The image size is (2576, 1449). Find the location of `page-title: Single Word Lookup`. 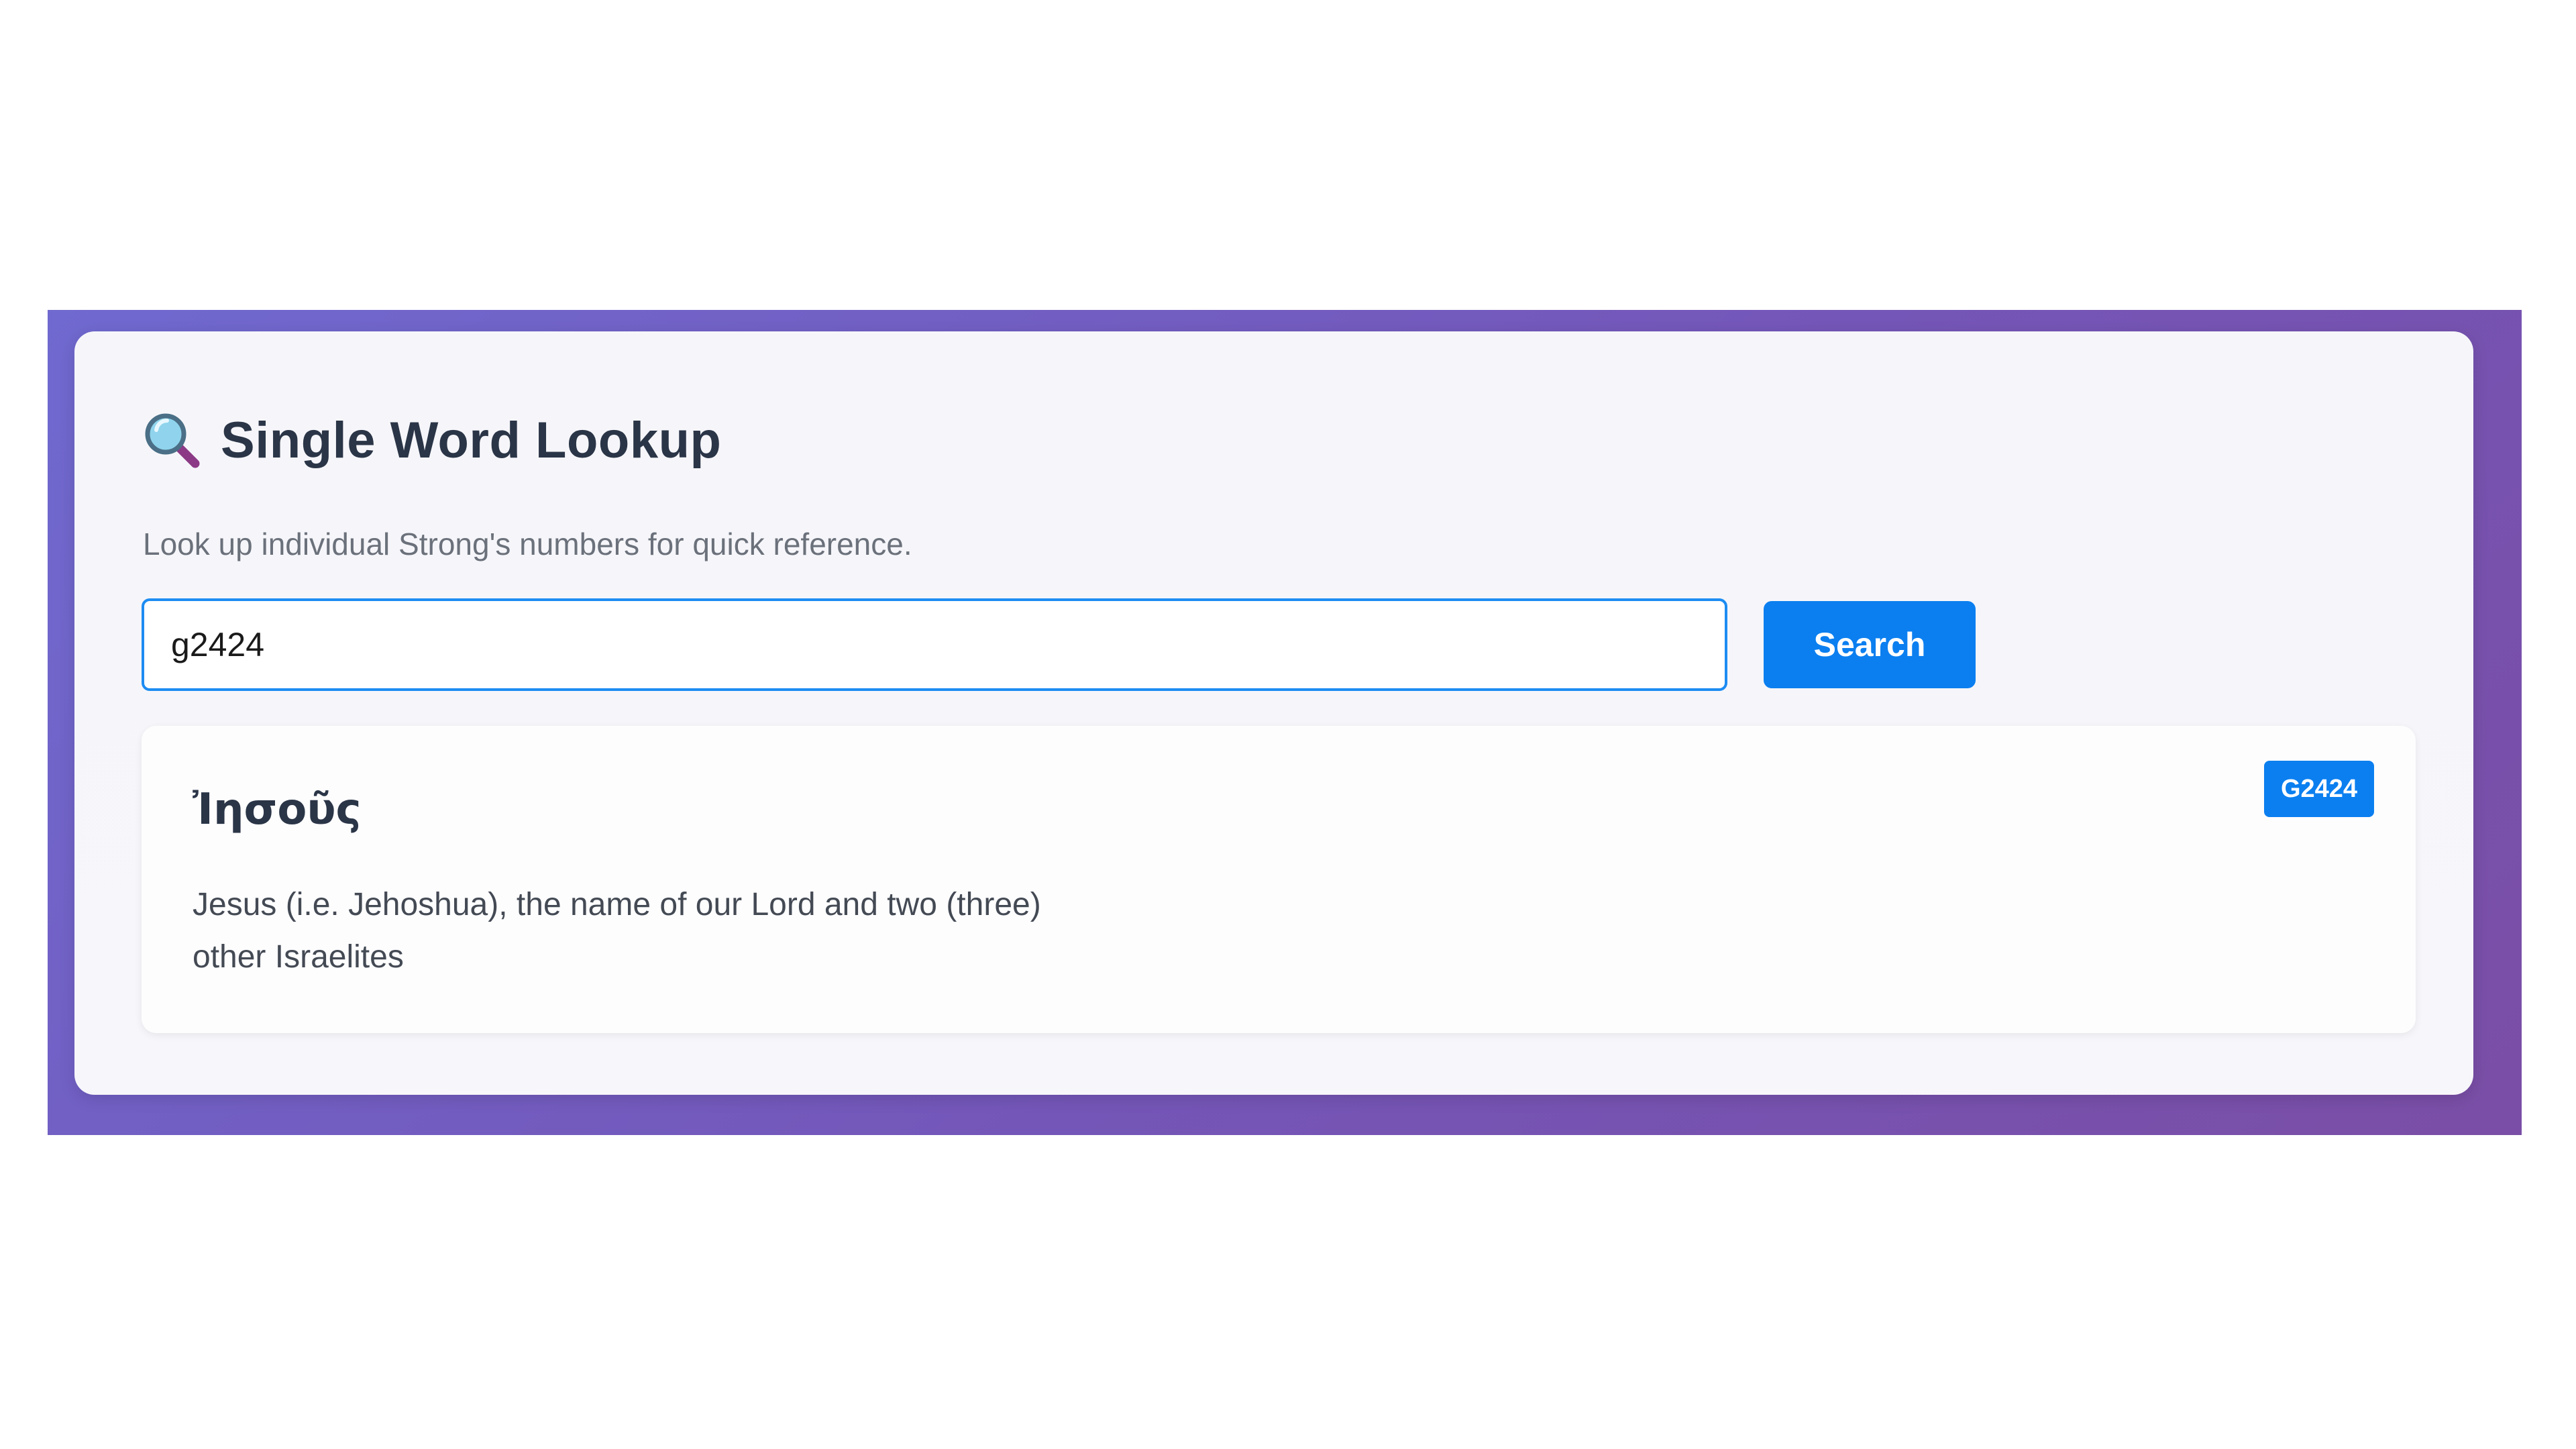

page-title: Single Word Lookup is located at coordinates (471, 440).